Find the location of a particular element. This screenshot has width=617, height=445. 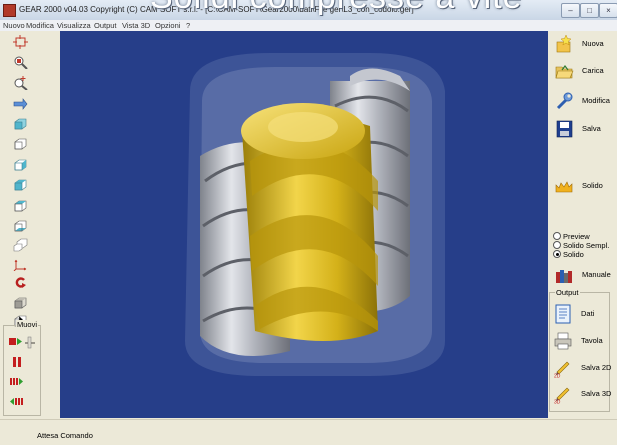

dati-button: Dati is located at coordinates (582, 314).